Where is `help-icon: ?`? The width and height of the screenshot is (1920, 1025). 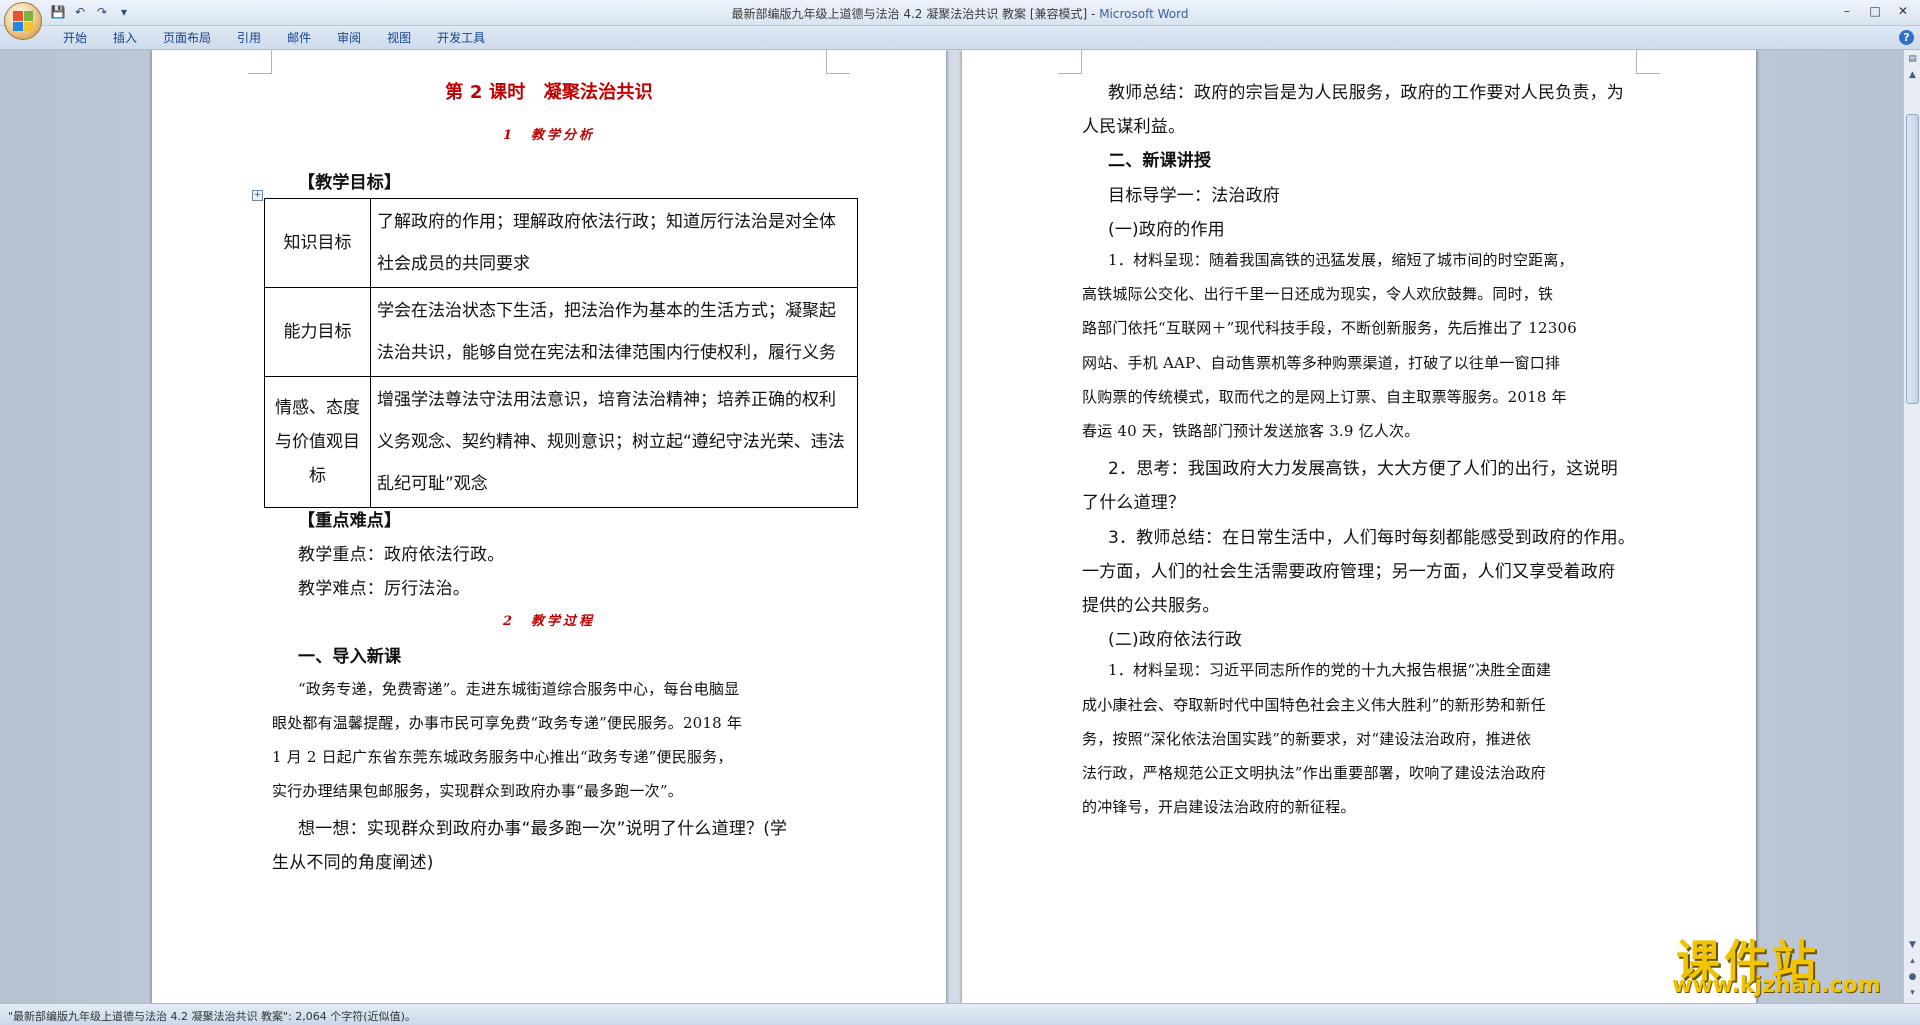
help-icon: ? is located at coordinates (1906, 37).